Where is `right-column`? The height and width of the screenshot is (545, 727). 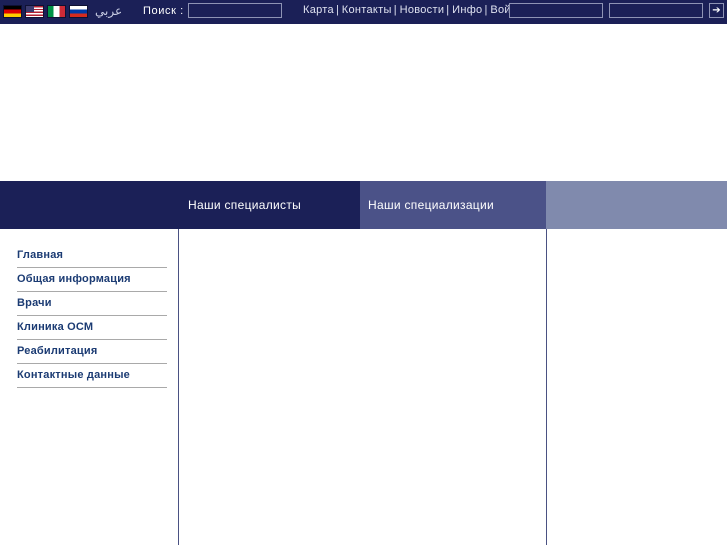 right-column is located at coordinates (637, 387).